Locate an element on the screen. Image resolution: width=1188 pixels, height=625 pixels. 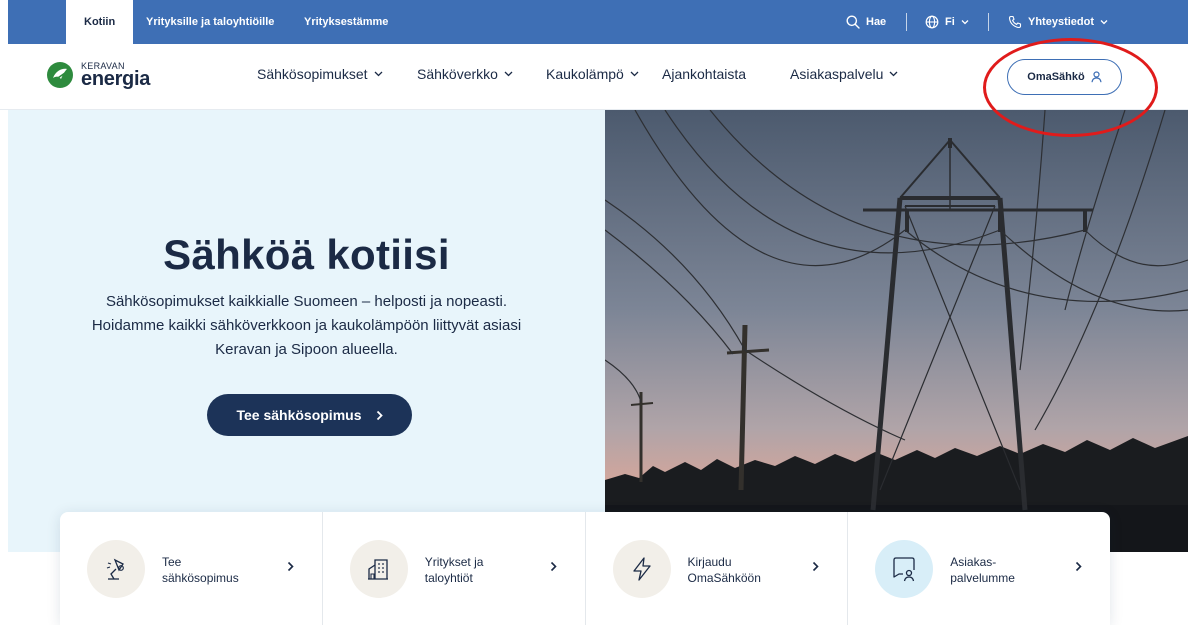
quick-link-line: Yritykset ja is located at coordinates (454, 562).